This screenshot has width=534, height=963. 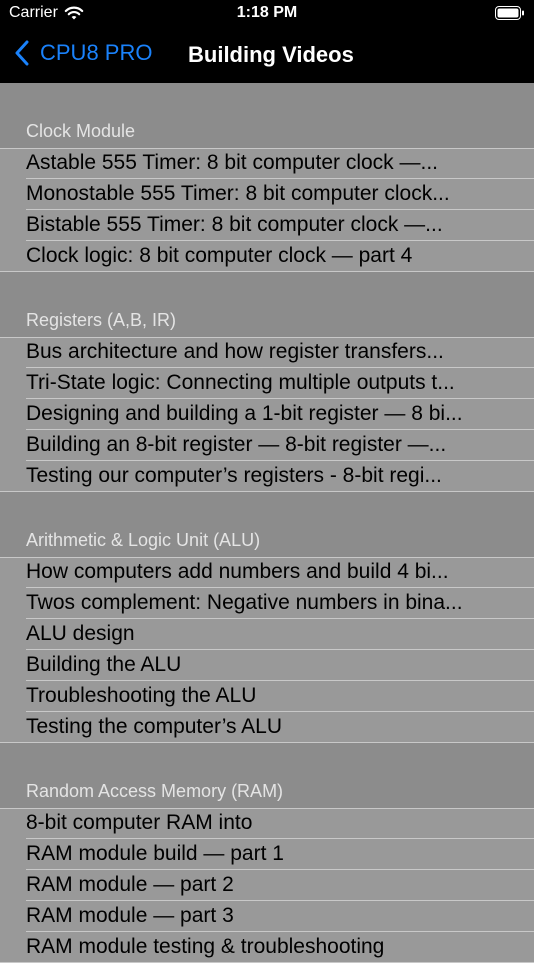 What do you see at coordinates (139, 822) in the screenshot?
I see `list-item-label: 8-bit computer RAM into` at bounding box center [139, 822].